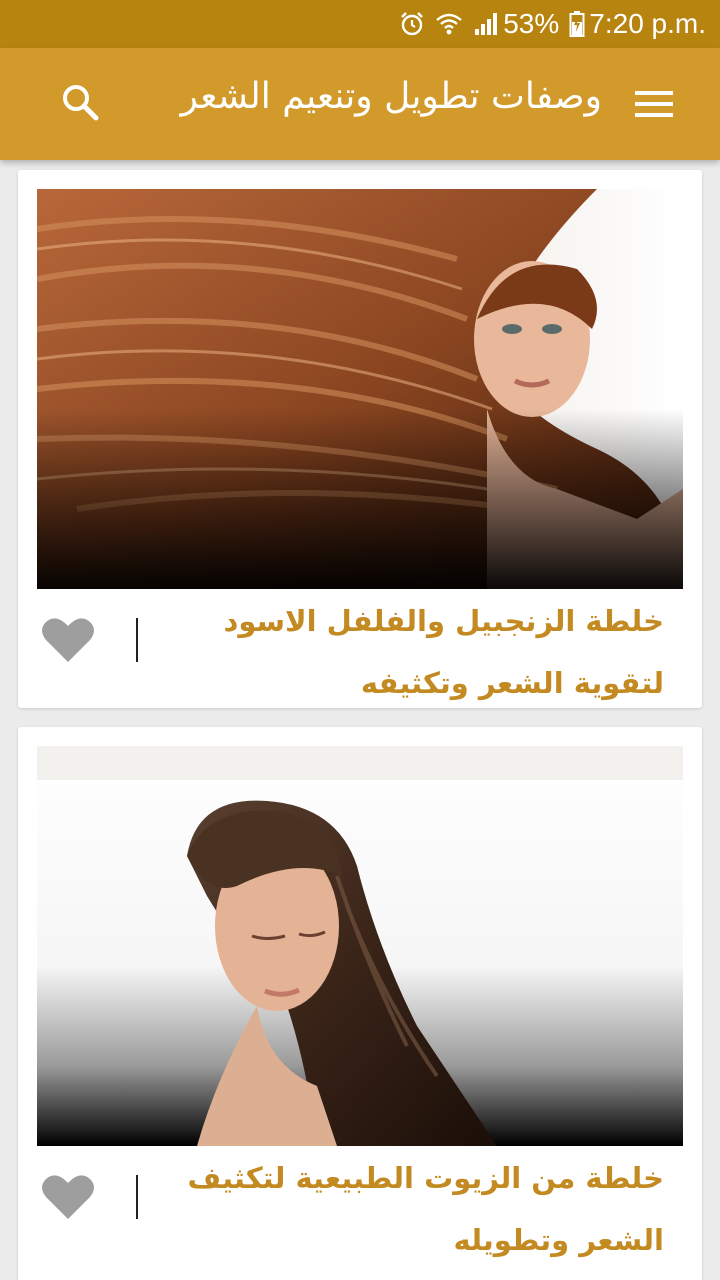  I want to click on wifi-icon, so click(449, 24).